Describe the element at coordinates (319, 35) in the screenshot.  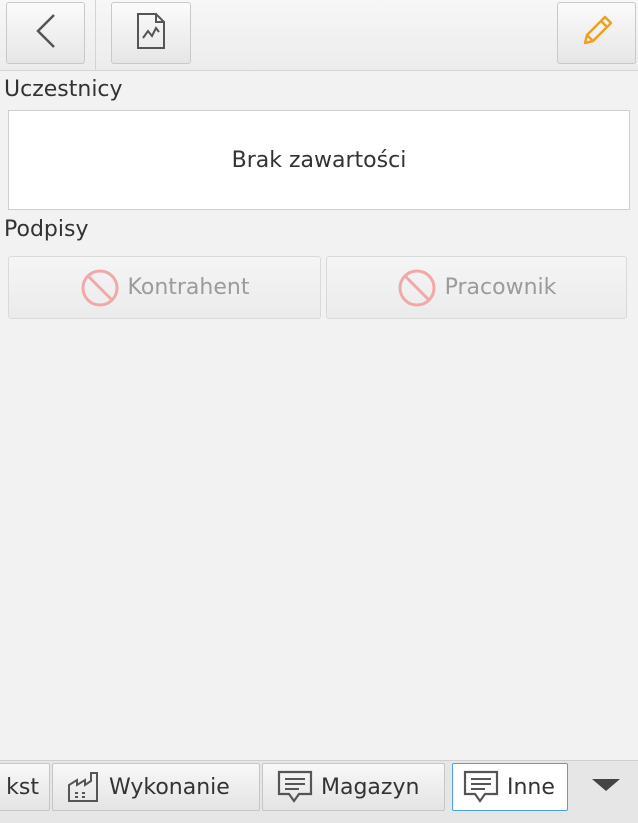
I see `top-toolbar` at that location.